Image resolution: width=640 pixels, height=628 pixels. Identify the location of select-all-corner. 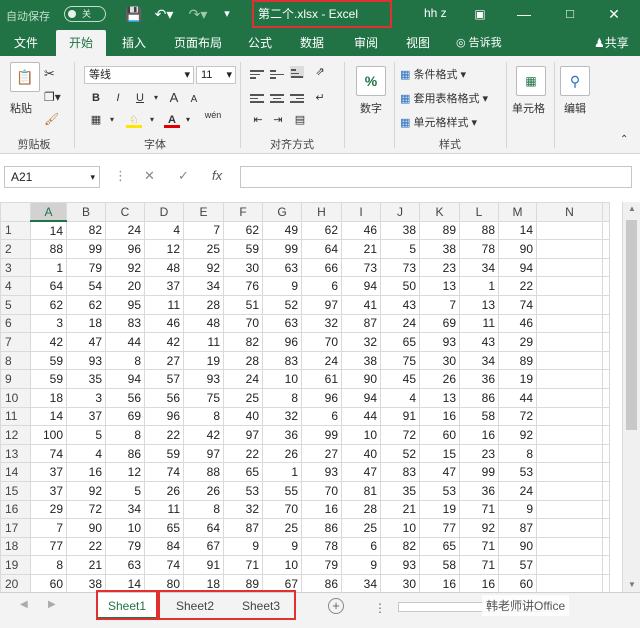
(15, 212).